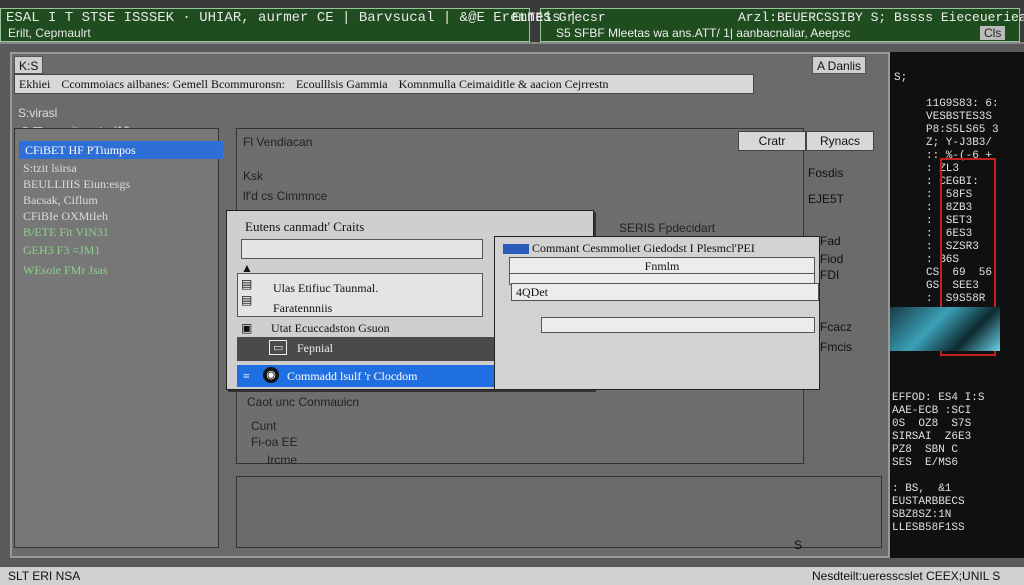  I want to click on dialog-dark-row: ▭ Fepnial, so click(386, 349).